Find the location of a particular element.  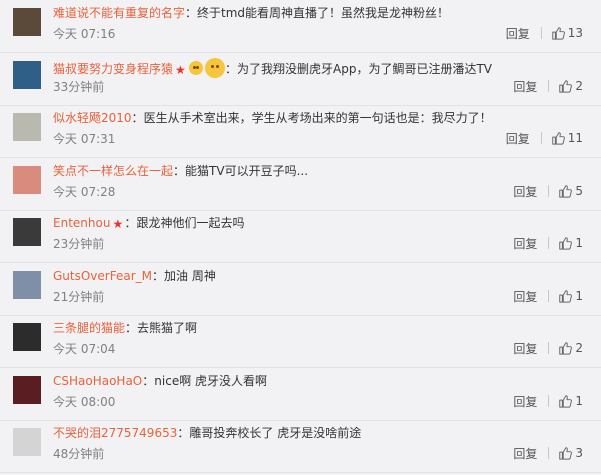

comment-item: 不哭的泪2775749653：雕哥投奔校长了 虎牙是没啥前途 48分钟前 回复 3 is located at coordinates (300, 446).